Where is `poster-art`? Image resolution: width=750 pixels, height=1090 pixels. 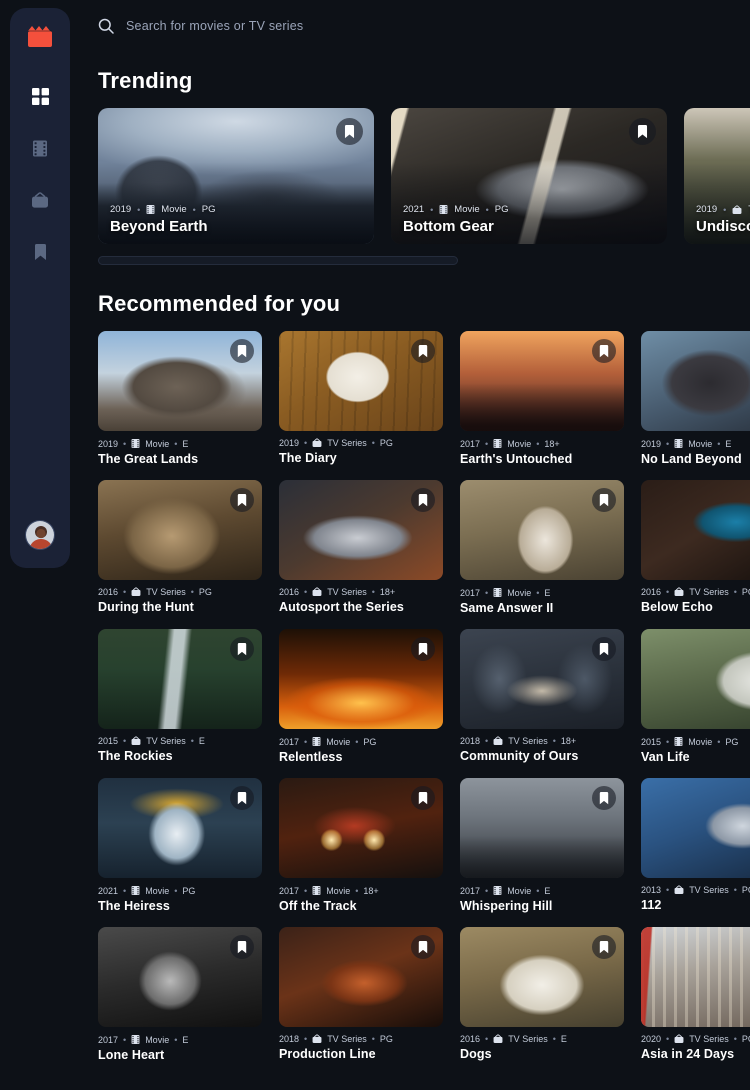
poster-art is located at coordinates (695, 381).